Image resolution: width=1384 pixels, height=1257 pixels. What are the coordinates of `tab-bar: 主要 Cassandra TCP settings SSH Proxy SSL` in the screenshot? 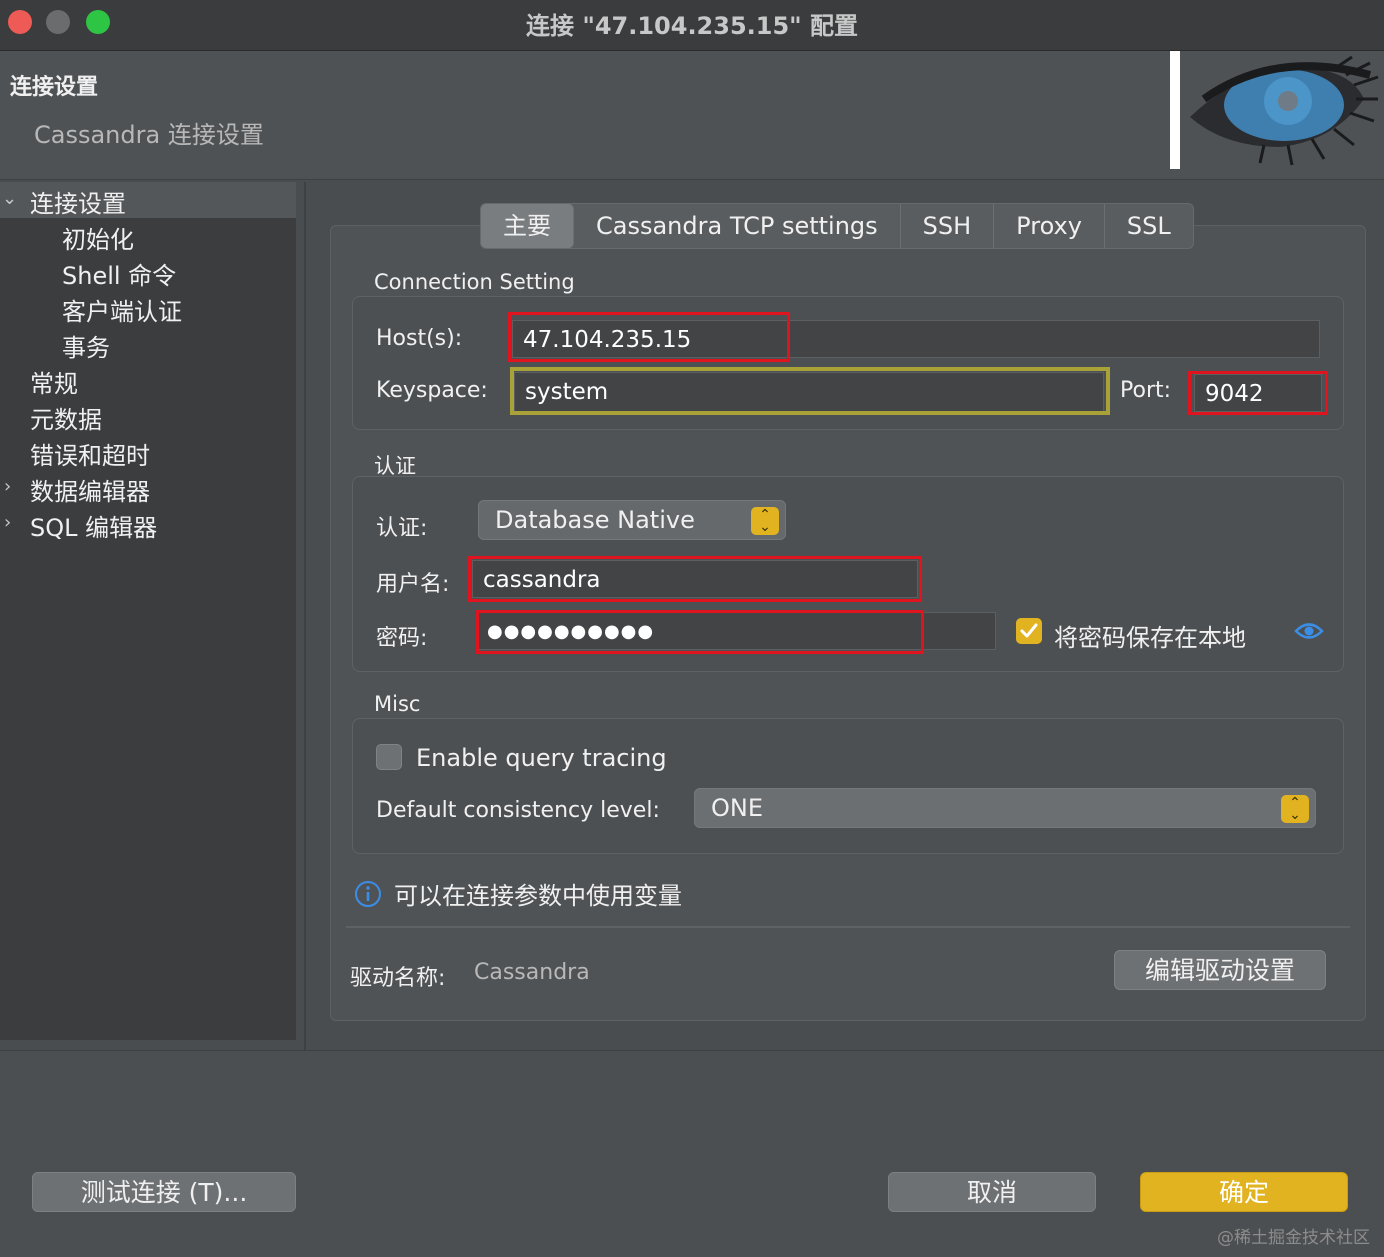 It's located at (837, 226).